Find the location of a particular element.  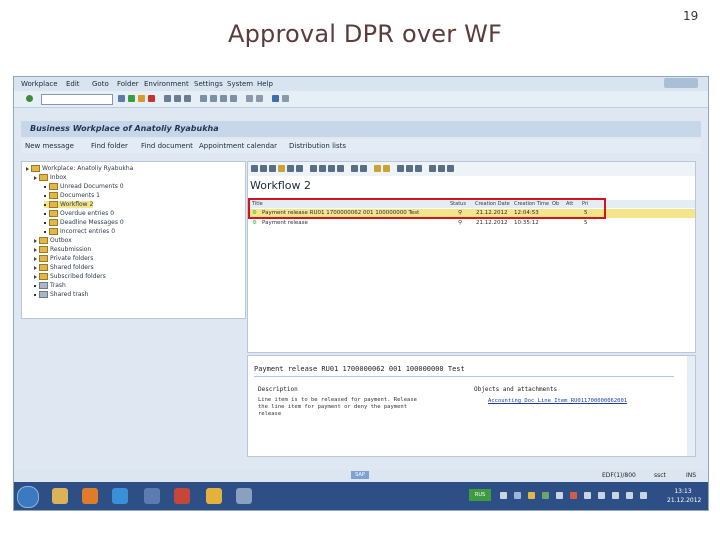

cancel-icon is located at coordinates (151, 98).